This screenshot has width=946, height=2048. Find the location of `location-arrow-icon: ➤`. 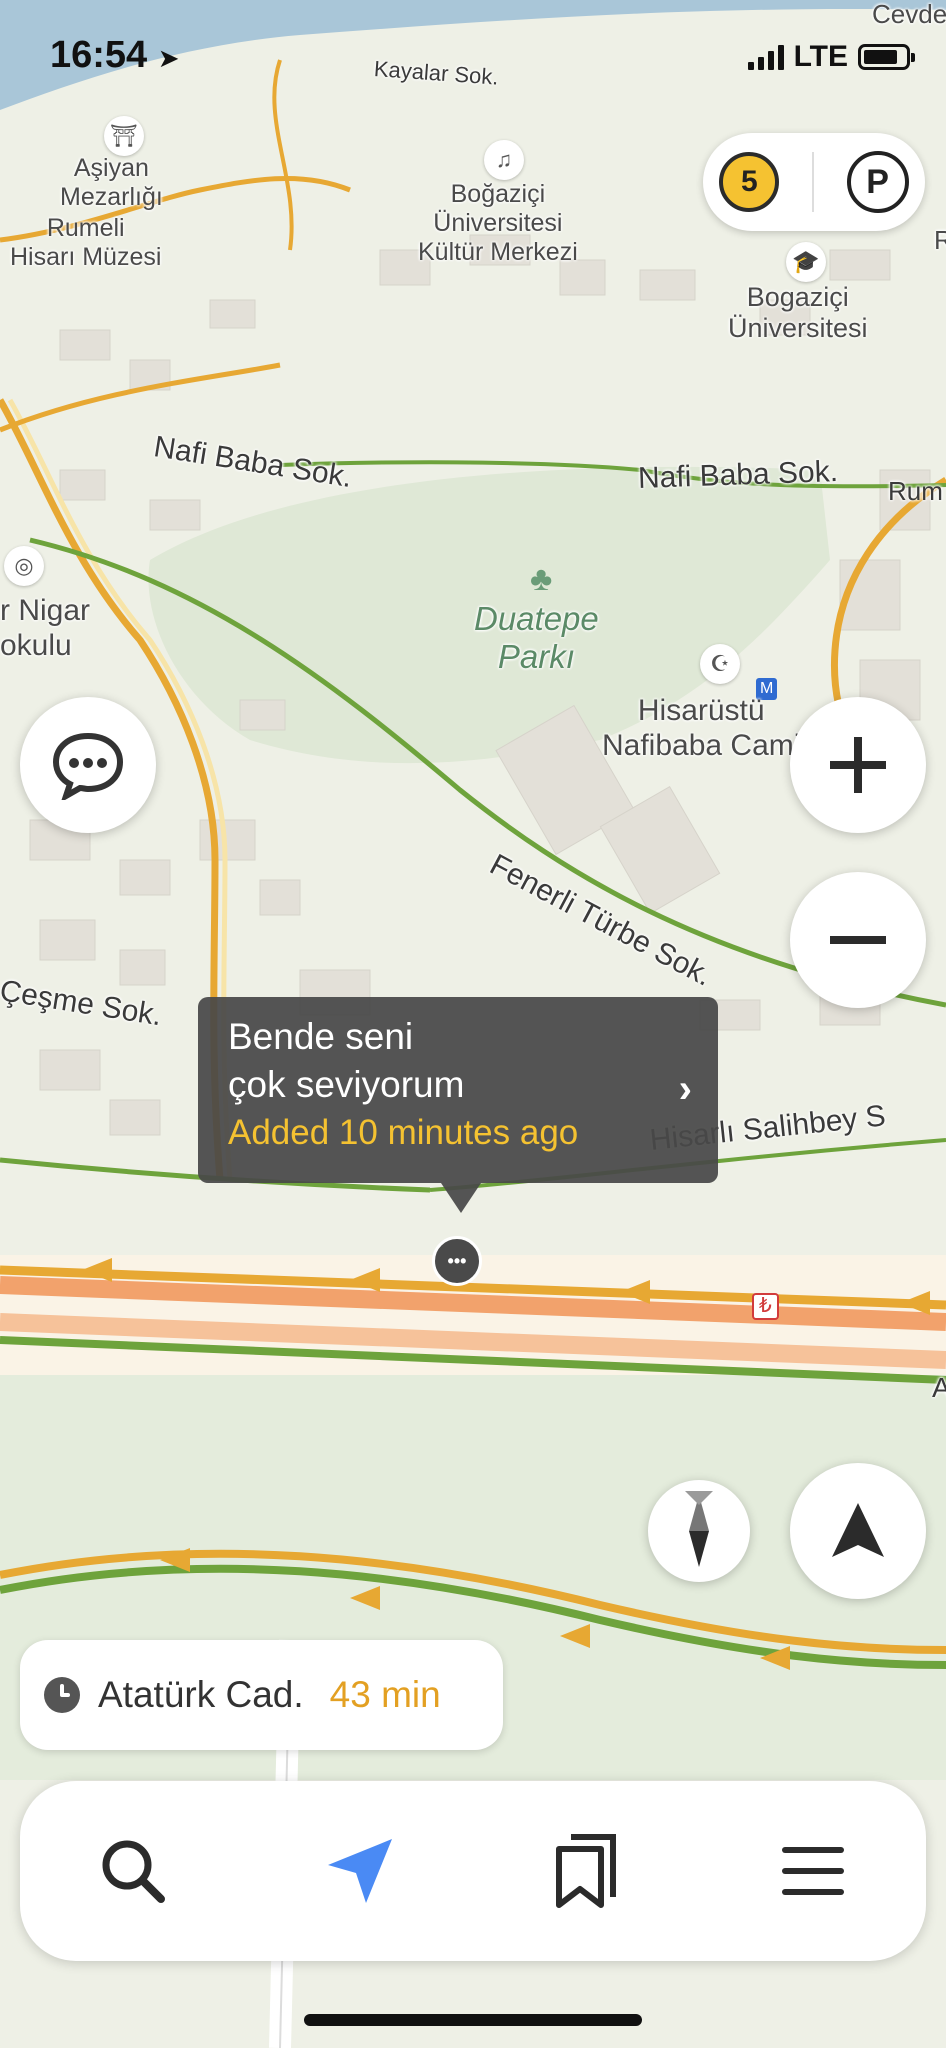

location-arrow-icon: ➤ is located at coordinates (168, 58).